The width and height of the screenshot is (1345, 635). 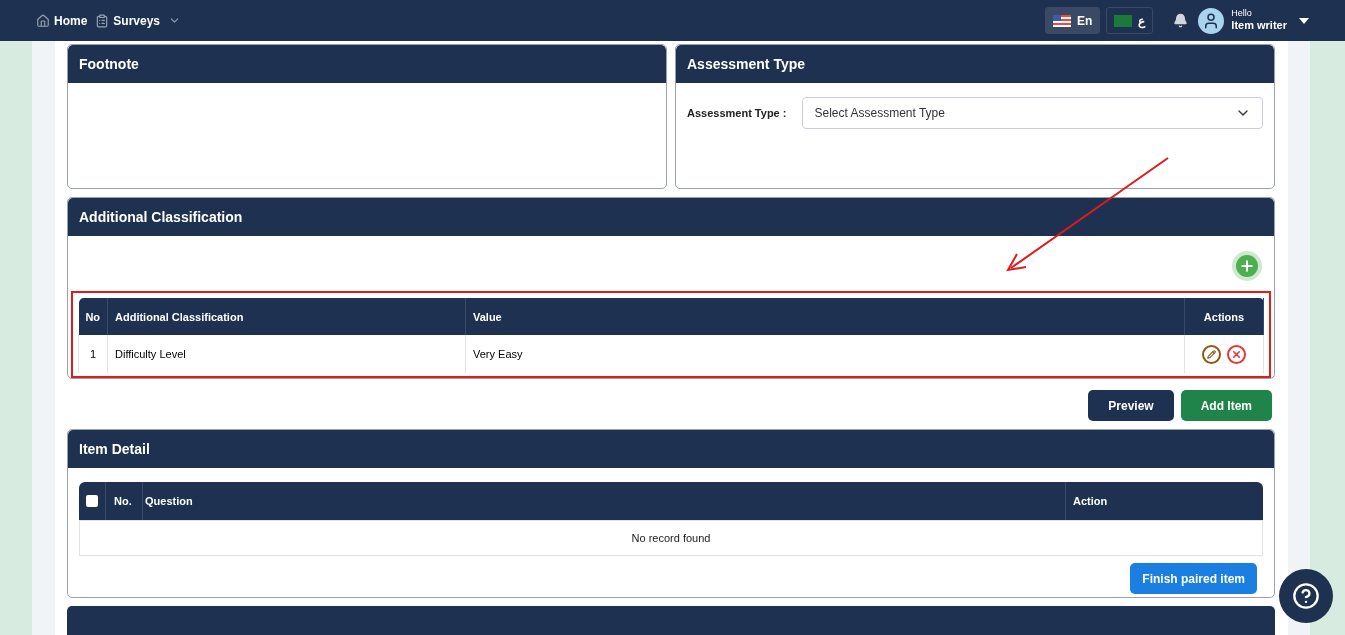 What do you see at coordinates (1131, 406) in the screenshot?
I see `action-button: Preview` at bounding box center [1131, 406].